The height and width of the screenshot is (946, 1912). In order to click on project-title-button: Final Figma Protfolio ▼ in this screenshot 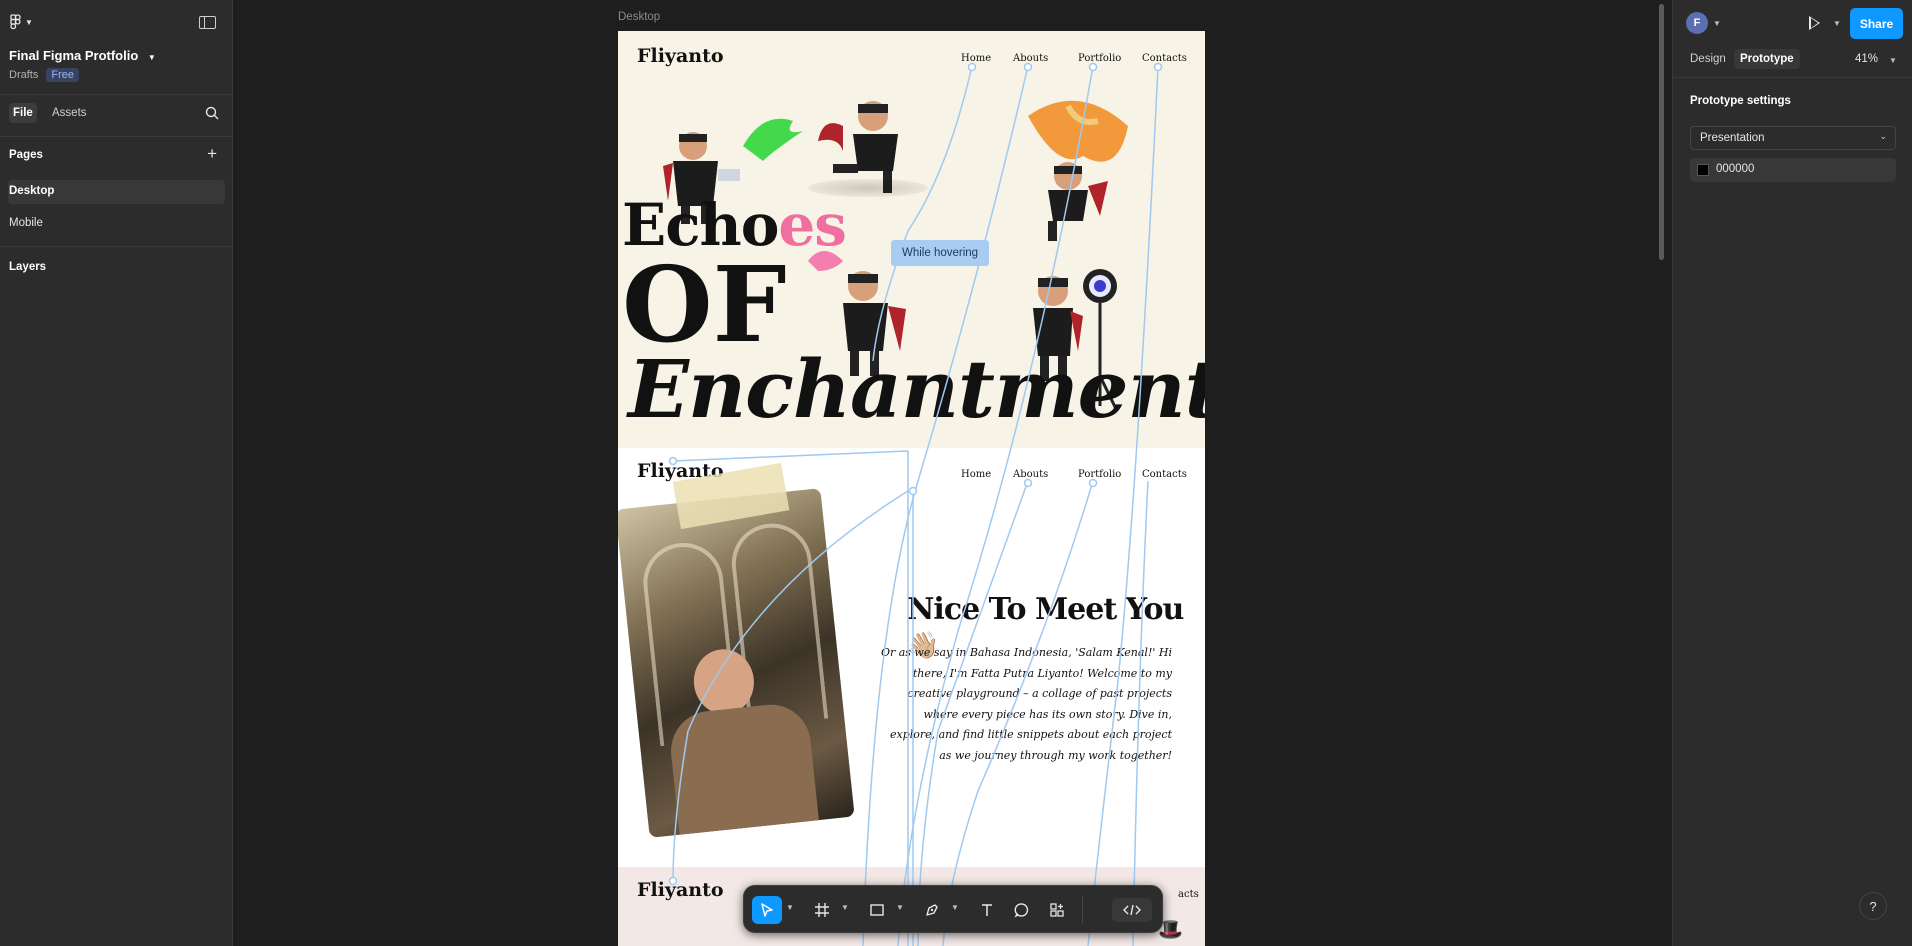, I will do `click(82, 55)`.